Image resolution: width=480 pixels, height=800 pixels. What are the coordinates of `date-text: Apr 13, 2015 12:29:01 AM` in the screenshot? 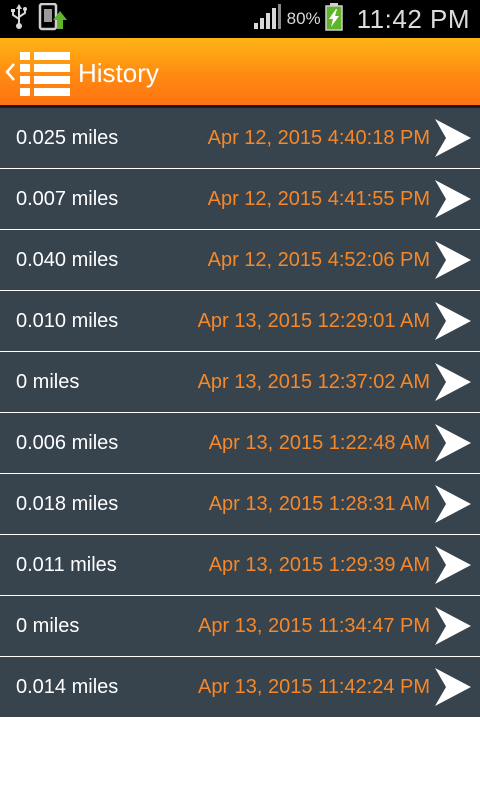 It's located at (313, 321).